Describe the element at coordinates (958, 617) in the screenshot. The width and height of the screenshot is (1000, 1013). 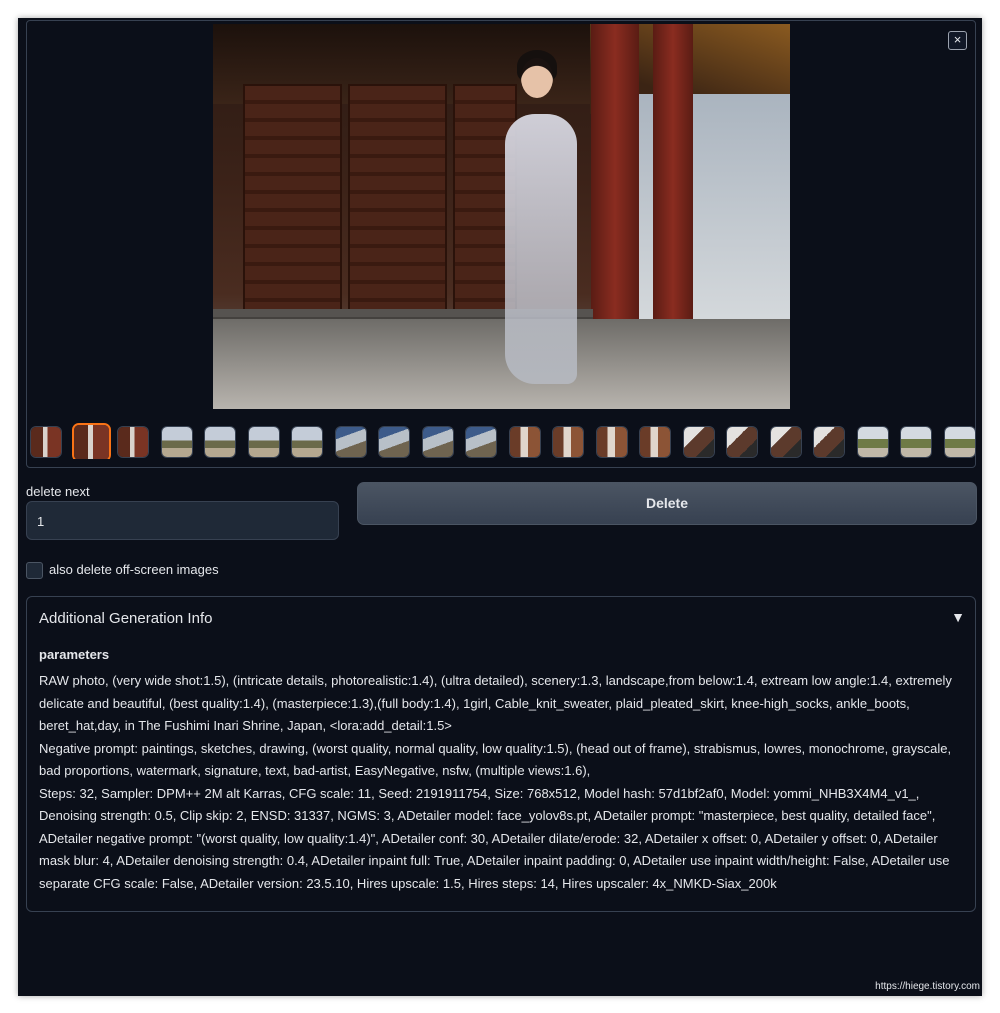
I see `chevron-down-icon: ▼` at that location.